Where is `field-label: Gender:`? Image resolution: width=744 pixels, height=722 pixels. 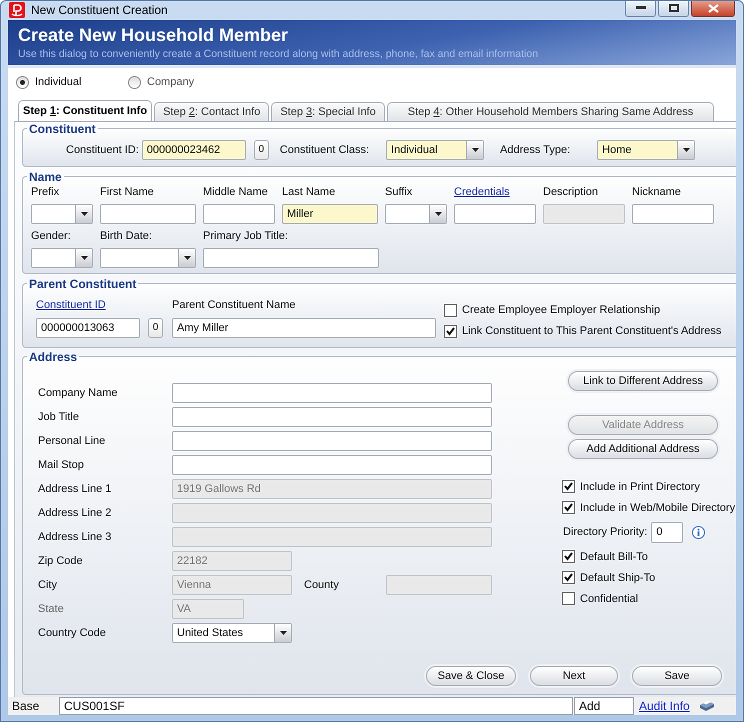
field-label: Gender: is located at coordinates (51, 236).